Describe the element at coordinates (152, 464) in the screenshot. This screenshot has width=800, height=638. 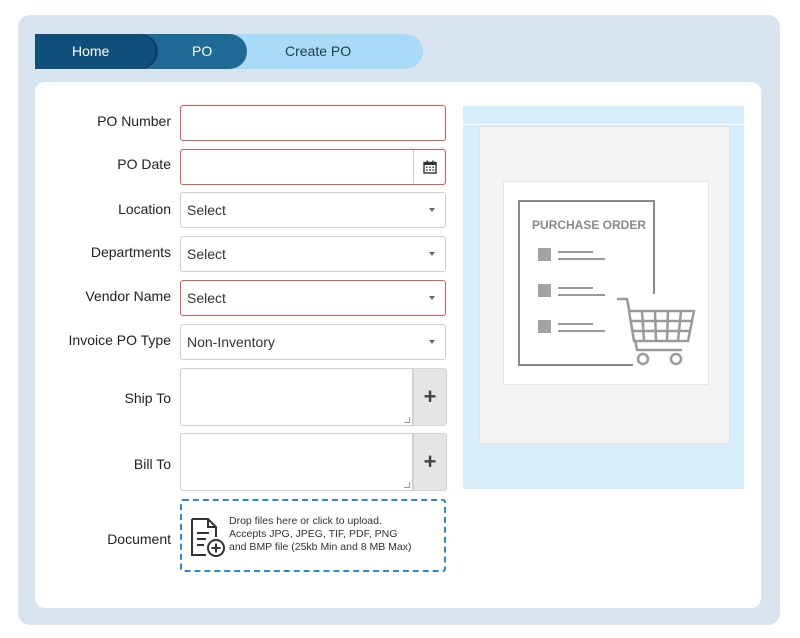
I see `bill-to-label: Bill To` at that location.